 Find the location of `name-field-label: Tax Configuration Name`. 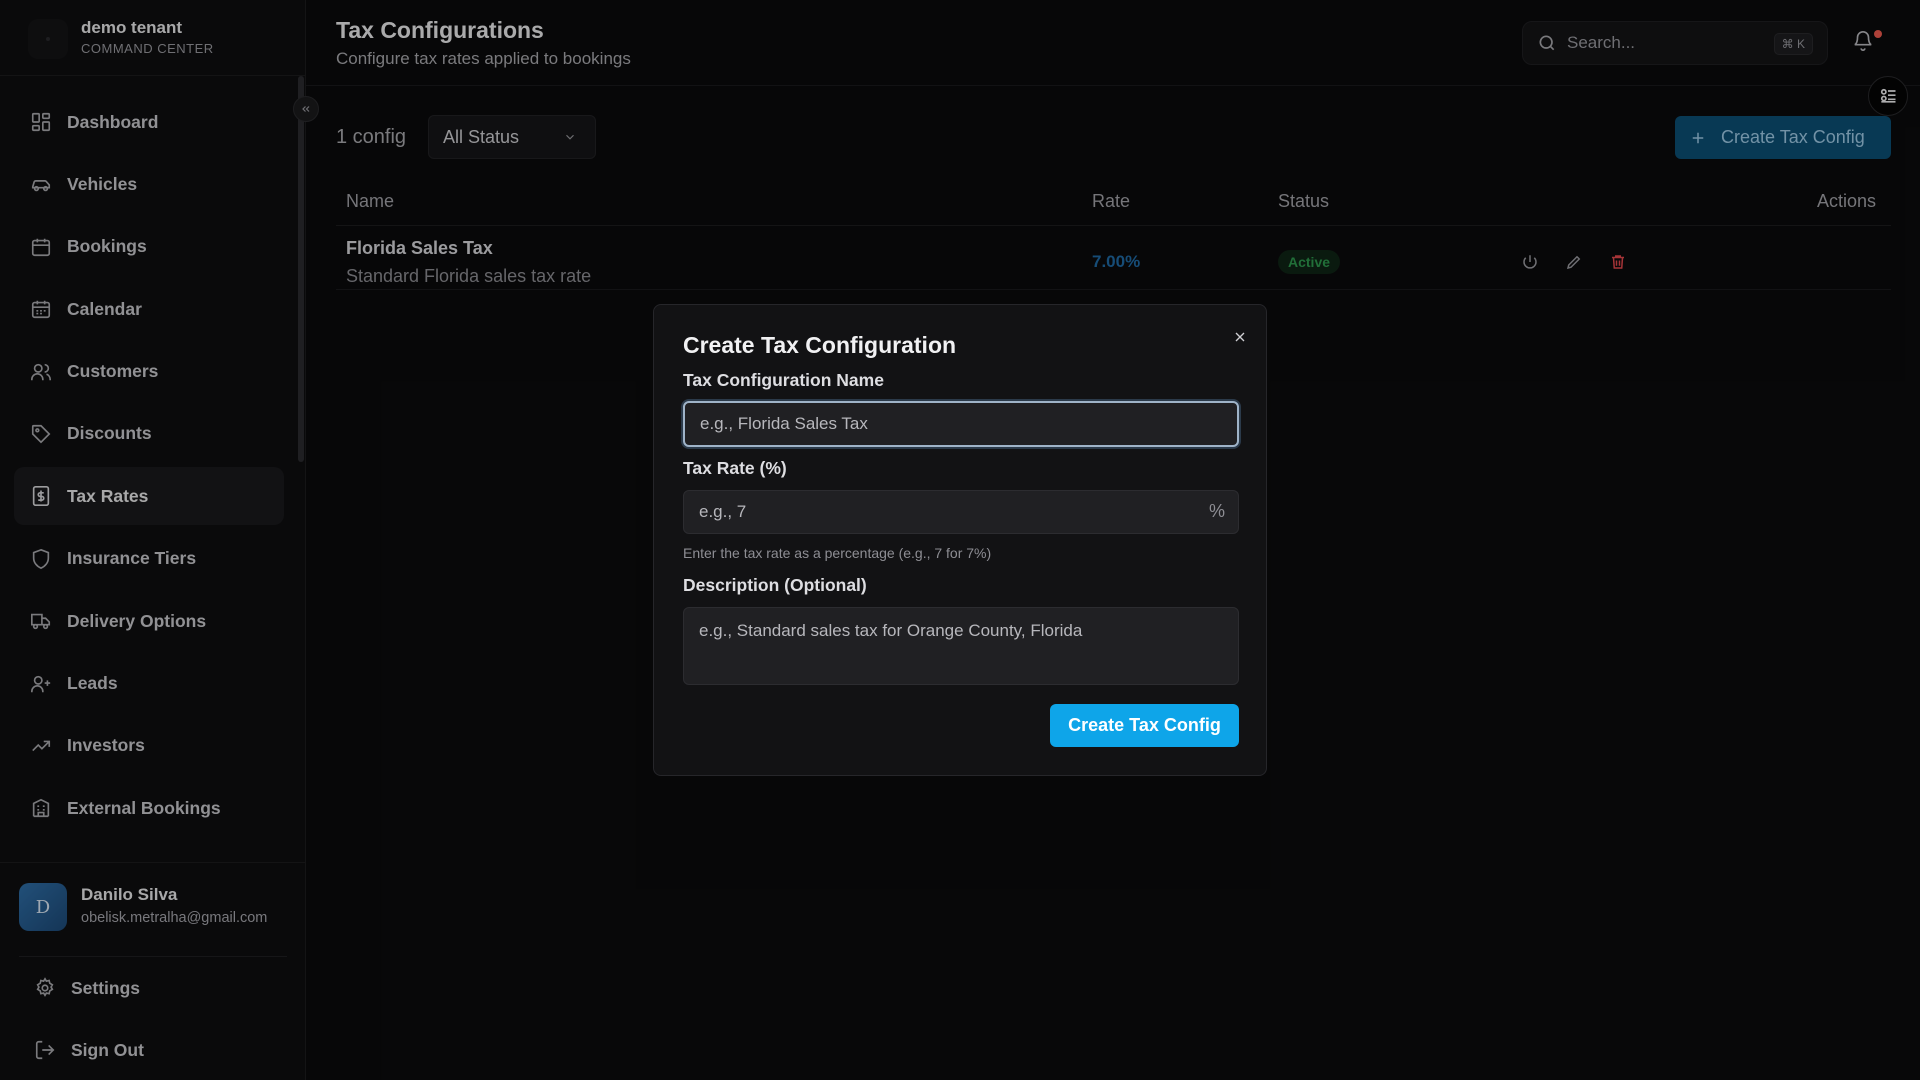

name-field-label: Tax Configuration Name is located at coordinates (783, 380).